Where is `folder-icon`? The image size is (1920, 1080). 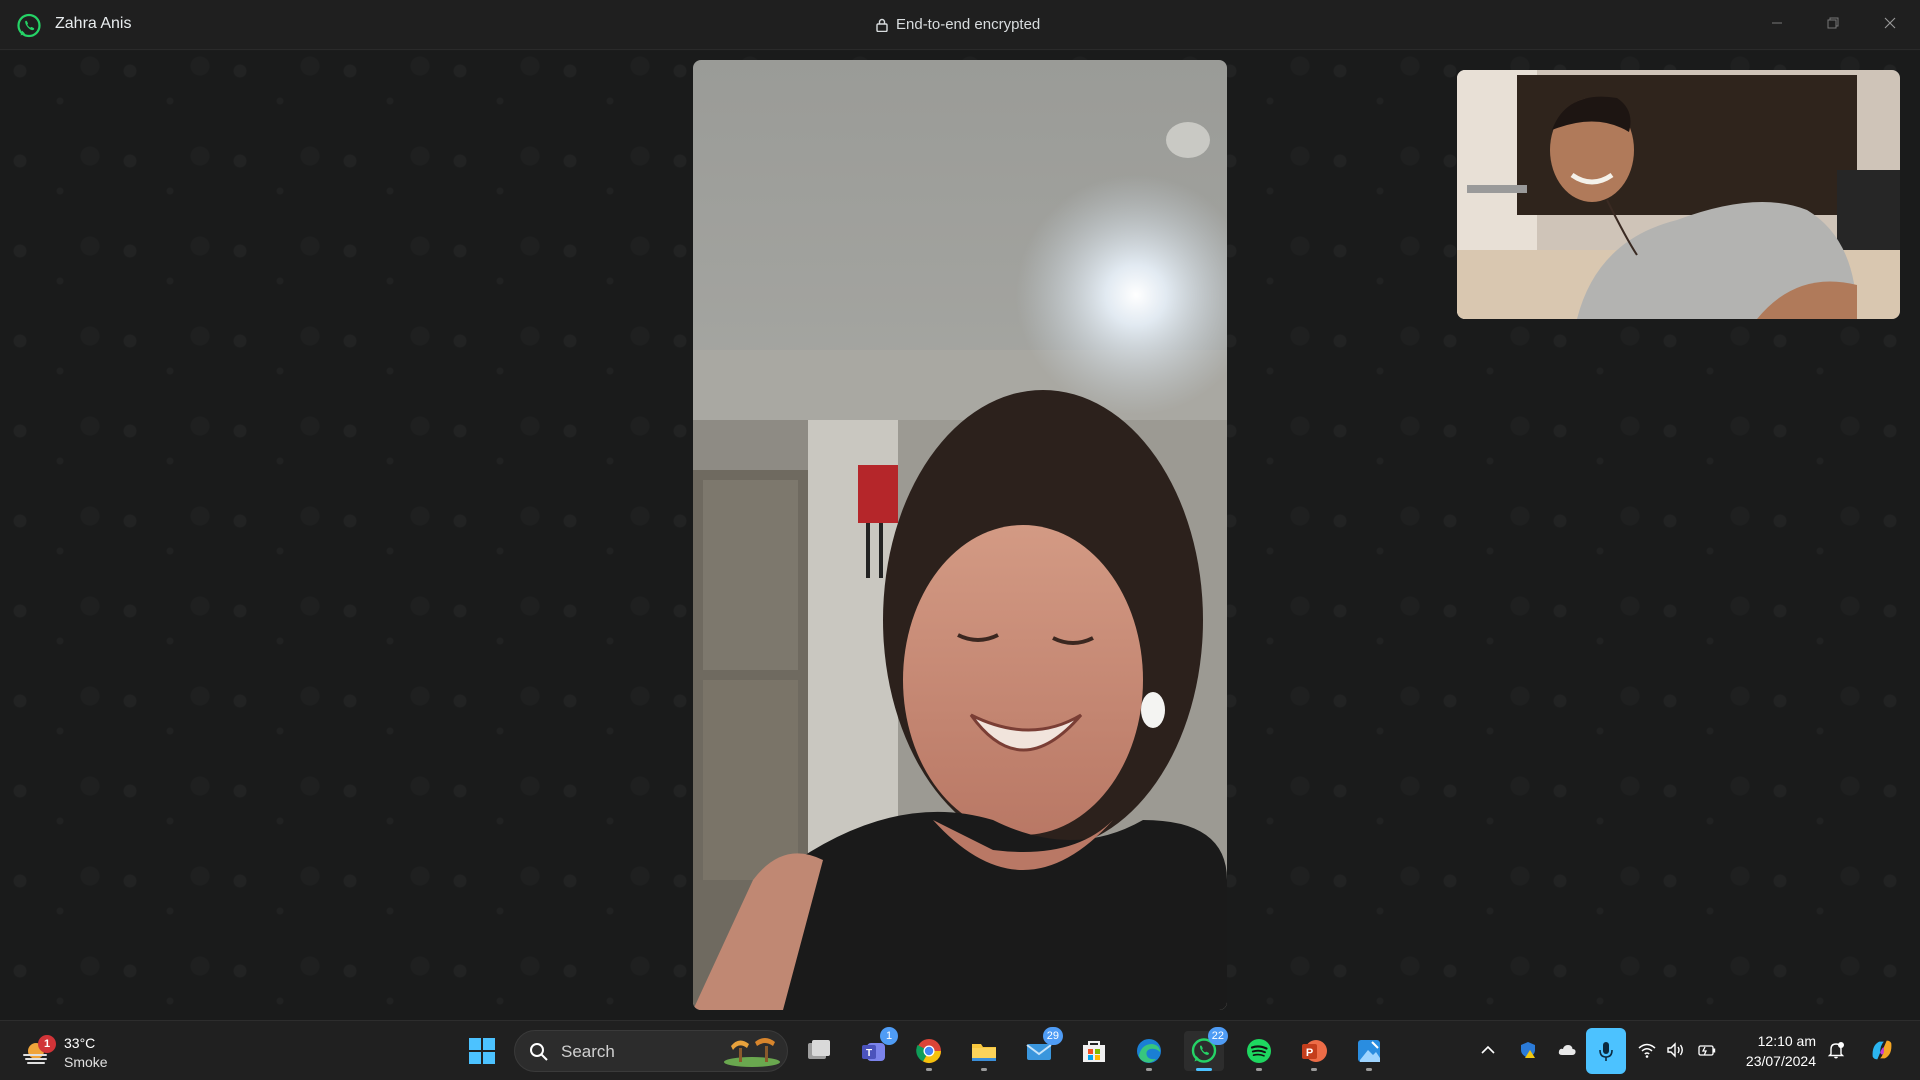
folder-icon is located at coordinates (984, 1052).